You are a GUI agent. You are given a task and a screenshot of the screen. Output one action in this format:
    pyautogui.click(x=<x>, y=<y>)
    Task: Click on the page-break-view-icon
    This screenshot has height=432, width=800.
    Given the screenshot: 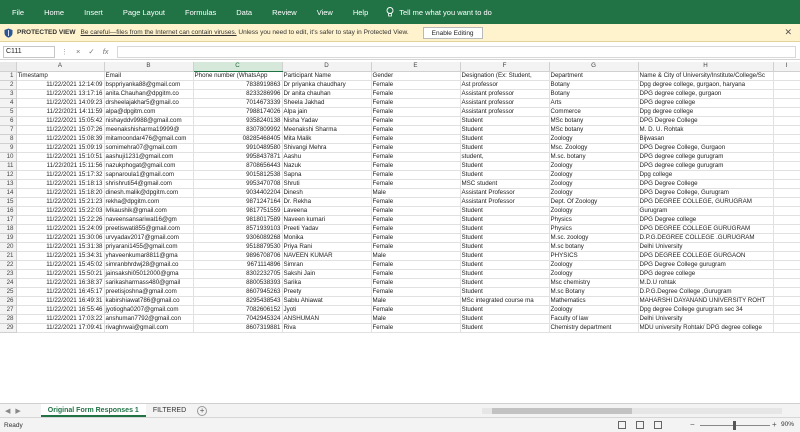 What is the action you would take?
    pyautogui.click(x=658, y=425)
    